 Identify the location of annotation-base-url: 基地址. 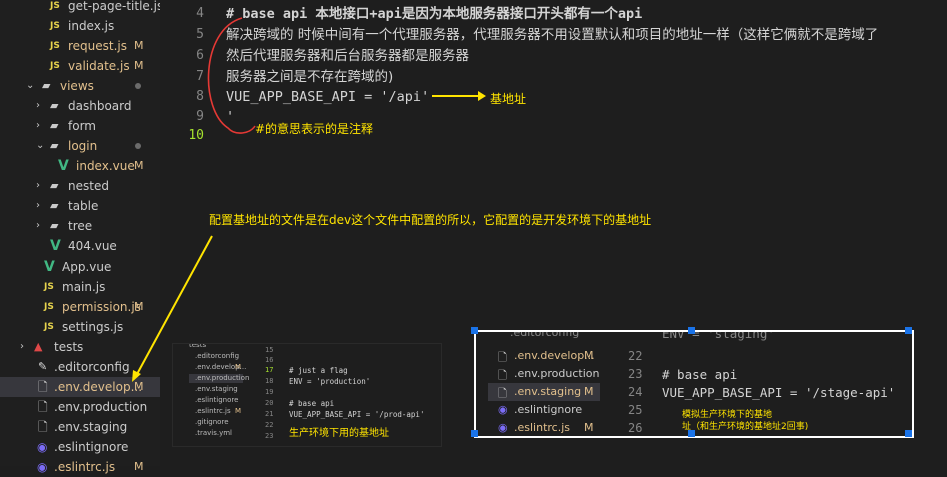
(508, 99).